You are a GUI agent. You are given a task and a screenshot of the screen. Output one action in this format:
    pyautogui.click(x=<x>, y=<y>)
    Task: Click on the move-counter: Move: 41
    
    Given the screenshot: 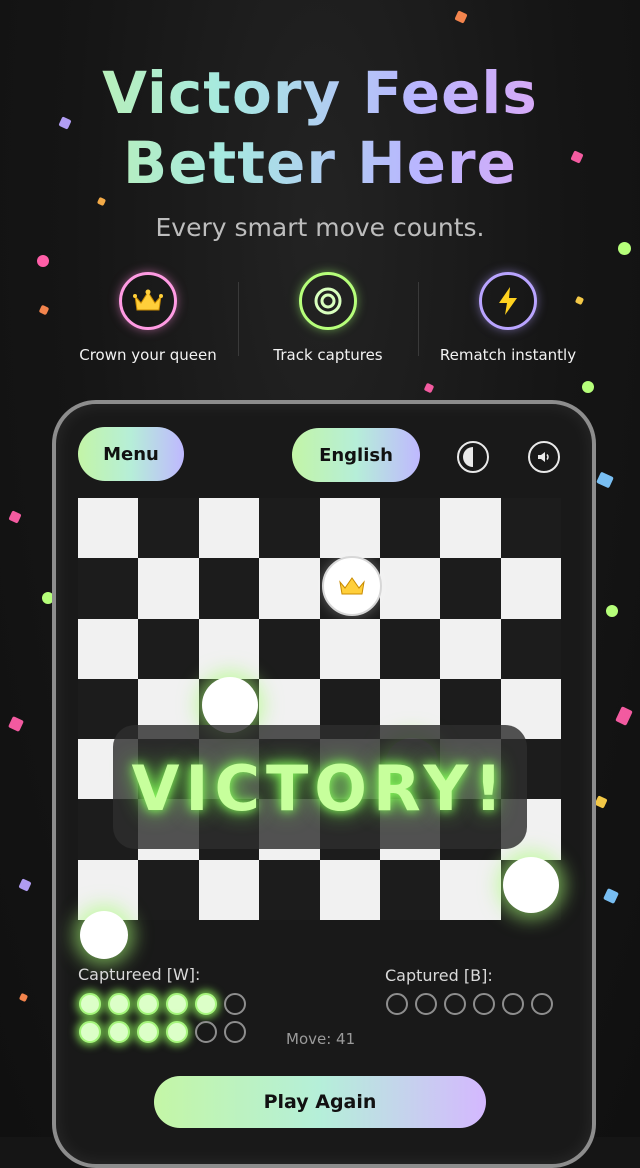 What is the action you would take?
    pyautogui.click(x=321, y=1039)
    